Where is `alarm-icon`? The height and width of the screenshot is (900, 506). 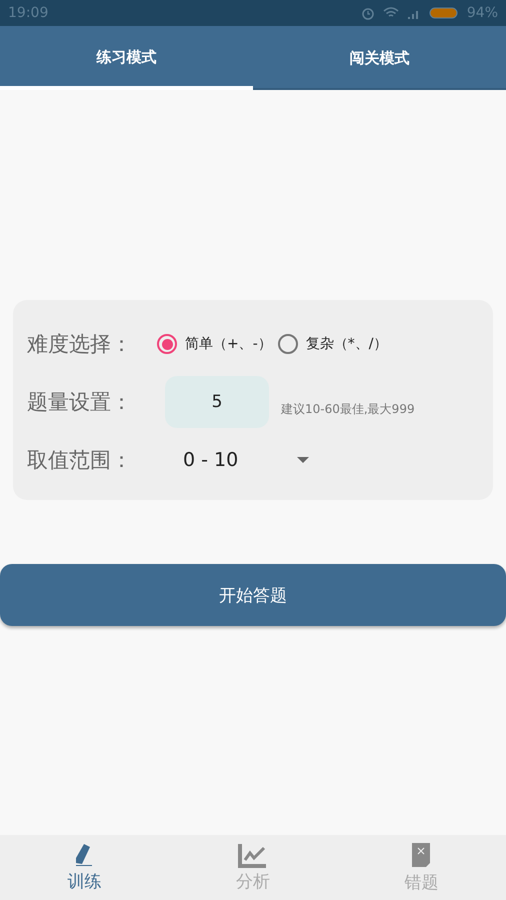 alarm-icon is located at coordinates (367, 13).